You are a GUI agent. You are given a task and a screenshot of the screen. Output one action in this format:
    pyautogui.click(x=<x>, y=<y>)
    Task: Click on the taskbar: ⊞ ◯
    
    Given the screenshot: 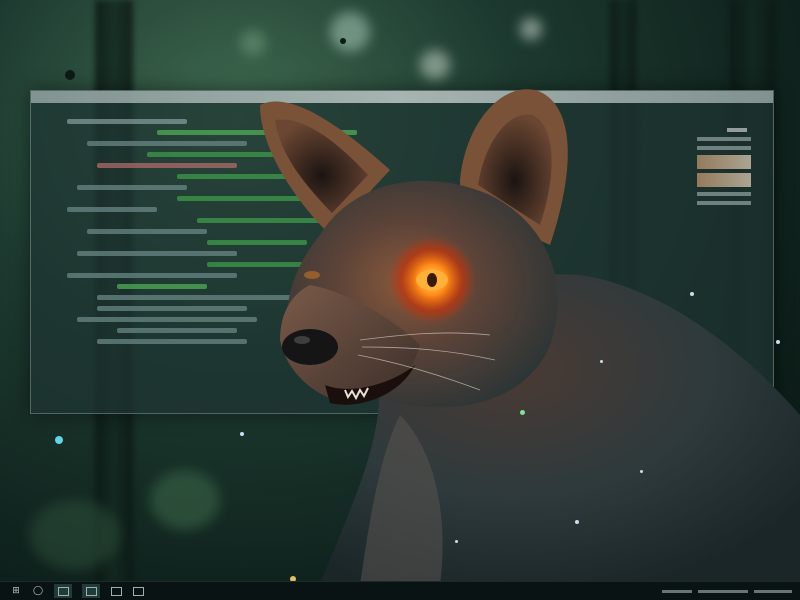 What is the action you would take?
    pyautogui.click(x=400, y=590)
    